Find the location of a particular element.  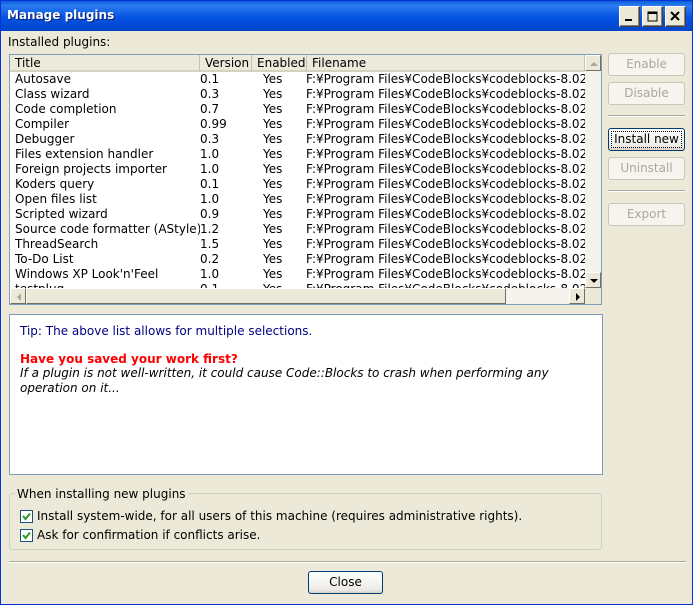

scroll-right-button is located at coordinates (577, 296).